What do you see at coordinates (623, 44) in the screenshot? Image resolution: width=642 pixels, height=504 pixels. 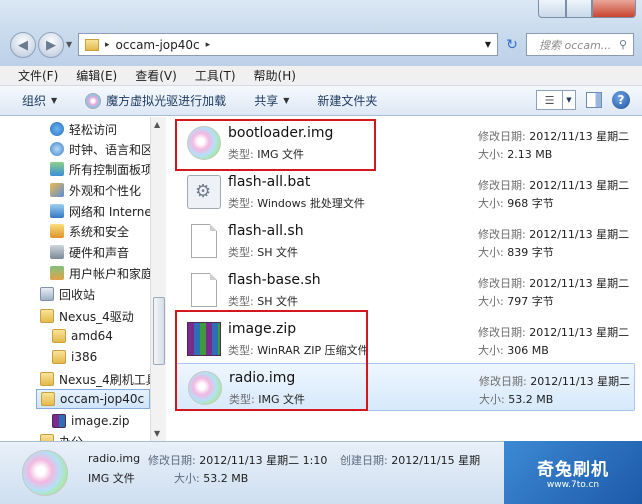 I see `search-icon: ⚲` at bounding box center [623, 44].